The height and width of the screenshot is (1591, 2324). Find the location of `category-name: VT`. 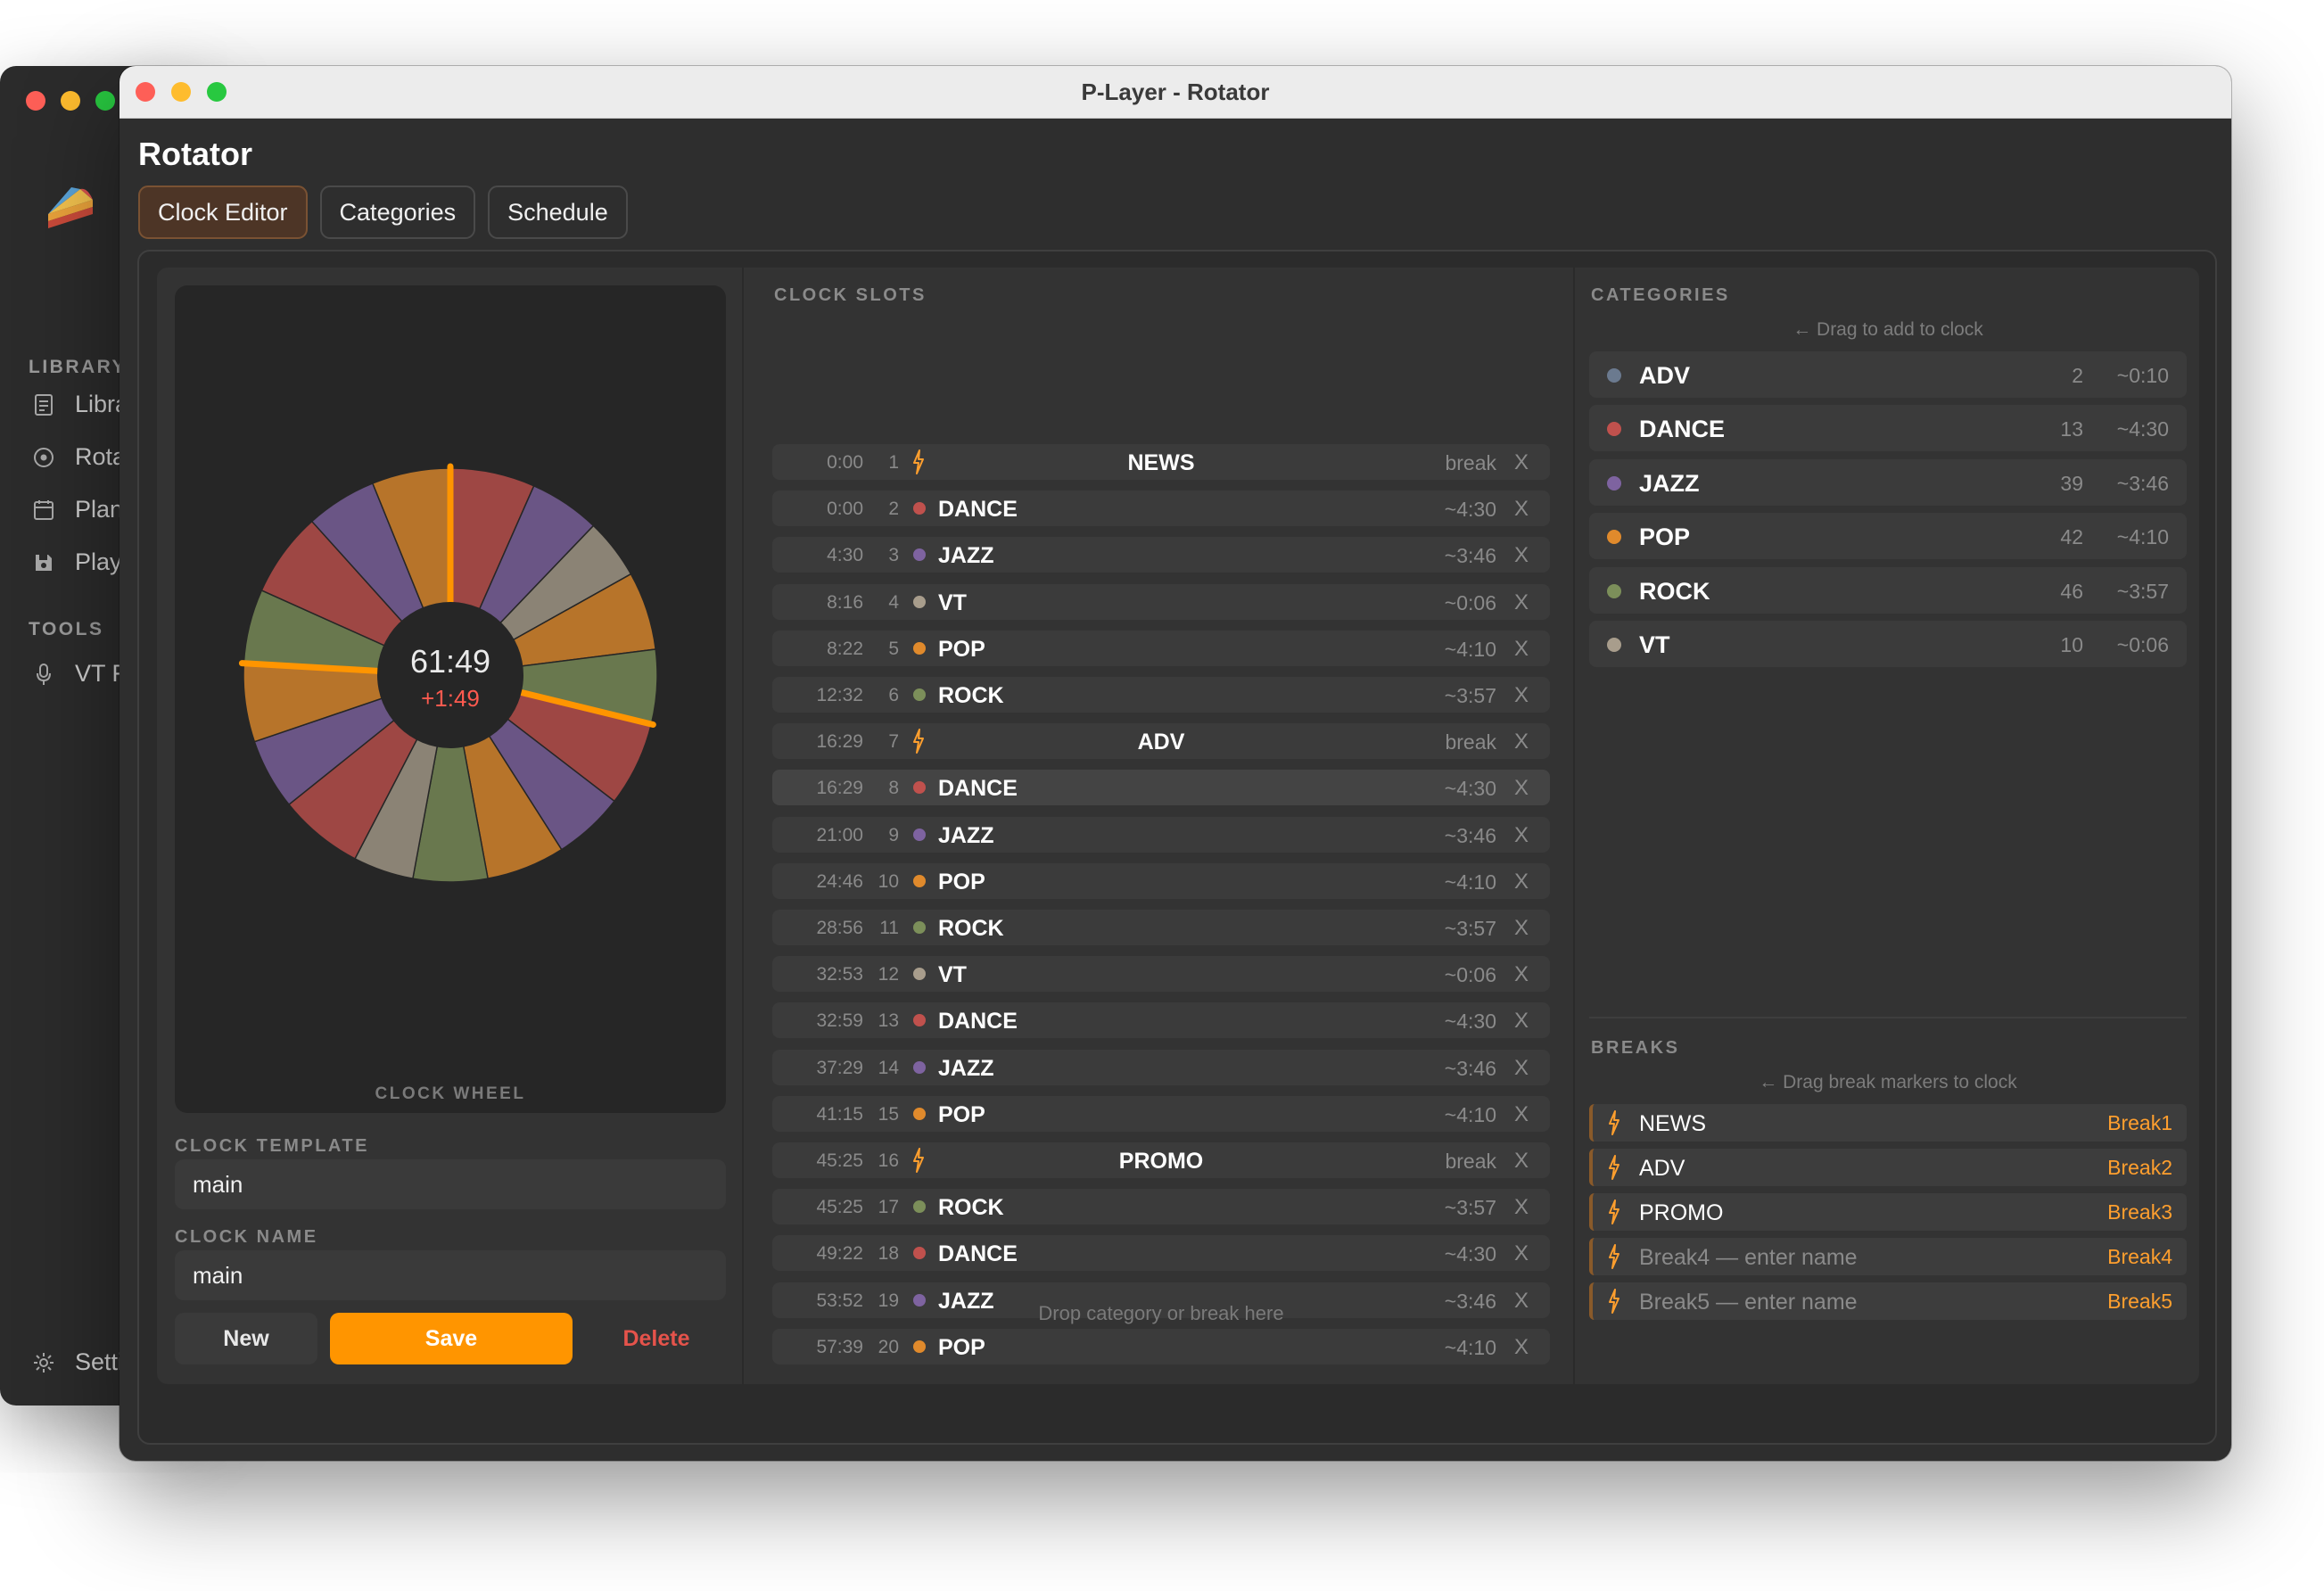

category-name: VT is located at coordinates (1654, 644).